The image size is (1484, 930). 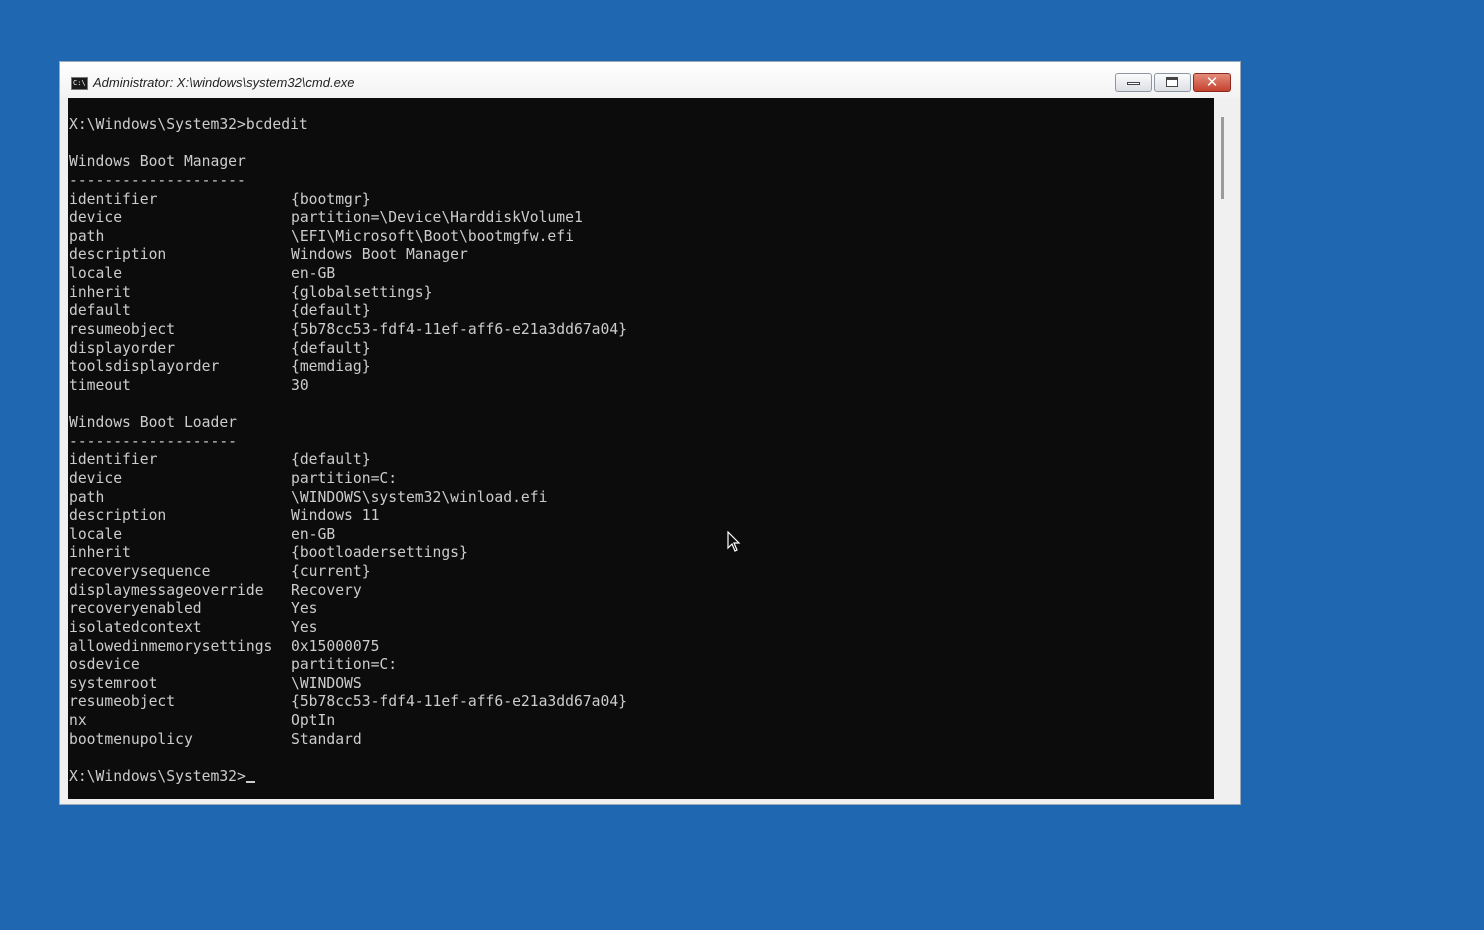 What do you see at coordinates (153, 441) in the screenshot?
I see `section-rule: -------------------` at bounding box center [153, 441].